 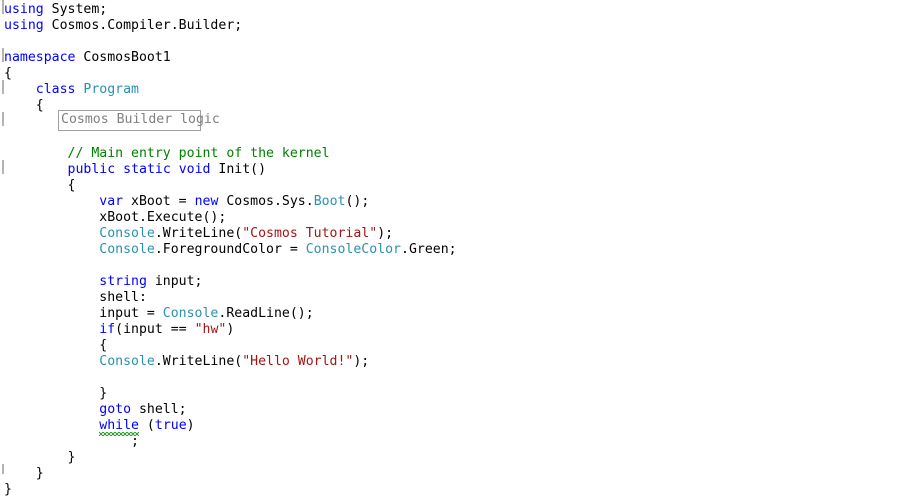 I want to click on code-token: Init(), so click(x=238, y=169).